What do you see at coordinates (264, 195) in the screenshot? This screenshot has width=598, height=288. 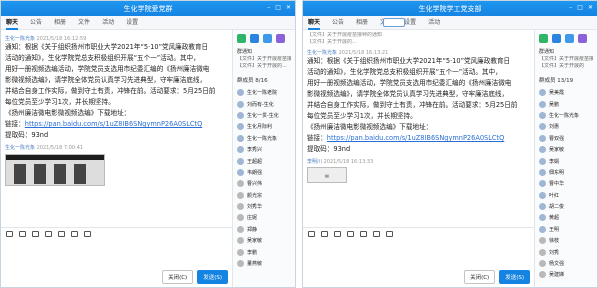 I see `member-item: 颜光宗` at bounding box center [264, 195].